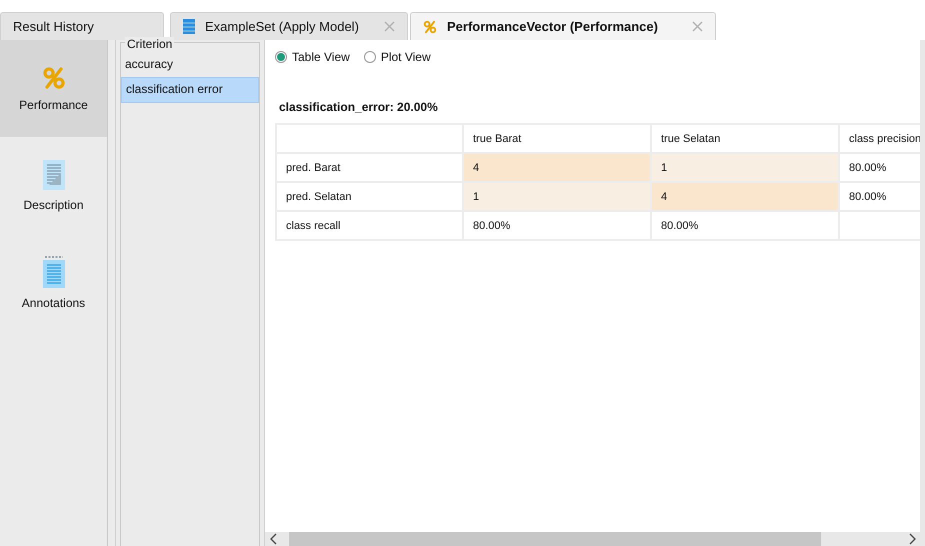  I want to click on result-title: classification_error: 20.00%, so click(359, 107).